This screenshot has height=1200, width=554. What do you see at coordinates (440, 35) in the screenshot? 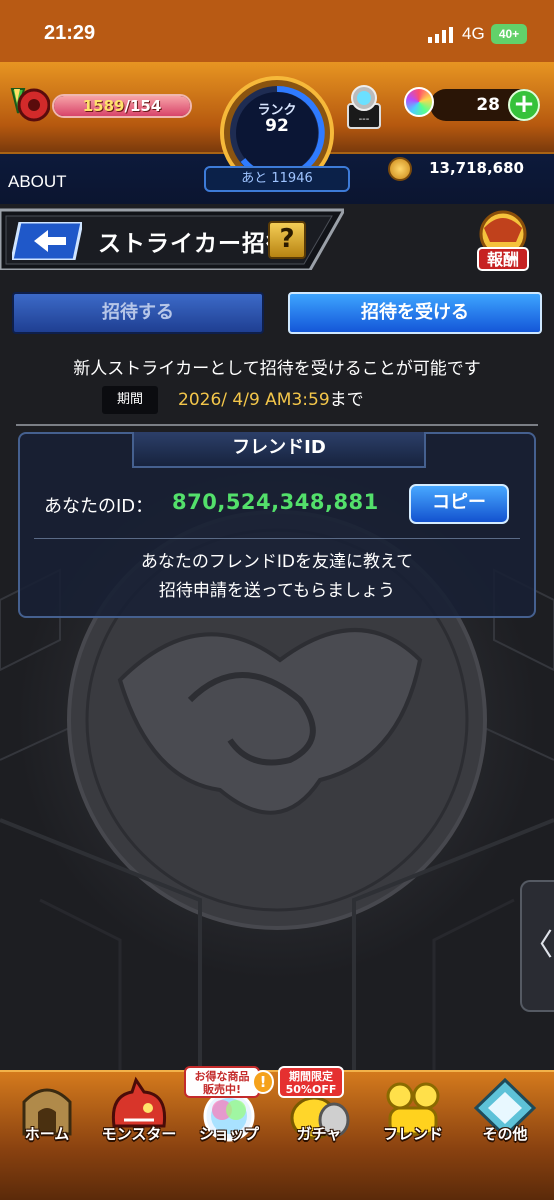
I see `signal-icon` at bounding box center [440, 35].